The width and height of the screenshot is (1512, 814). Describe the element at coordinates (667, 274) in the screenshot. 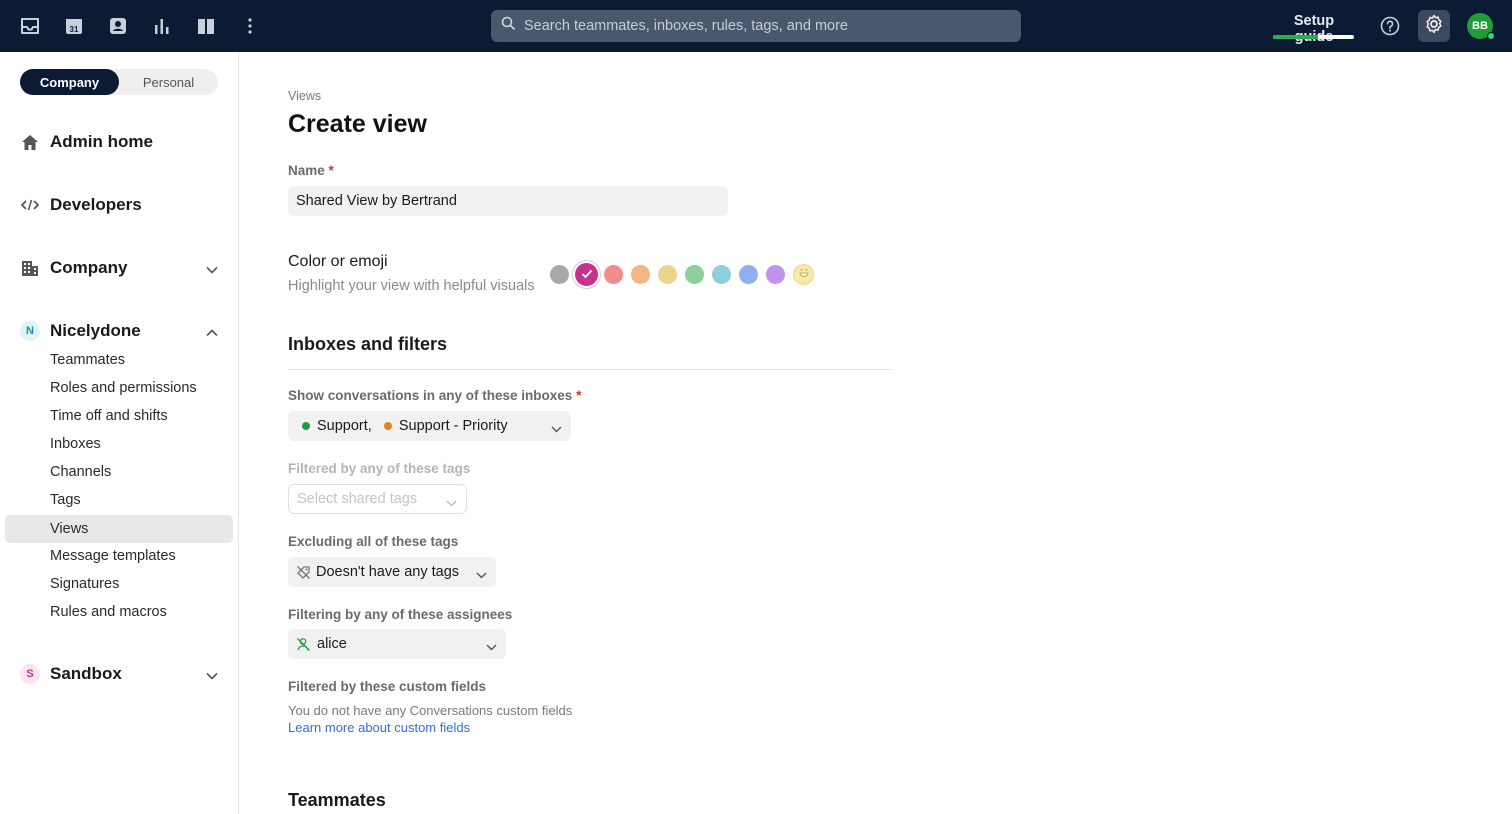

I see `color-swatch-yellow` at that location.